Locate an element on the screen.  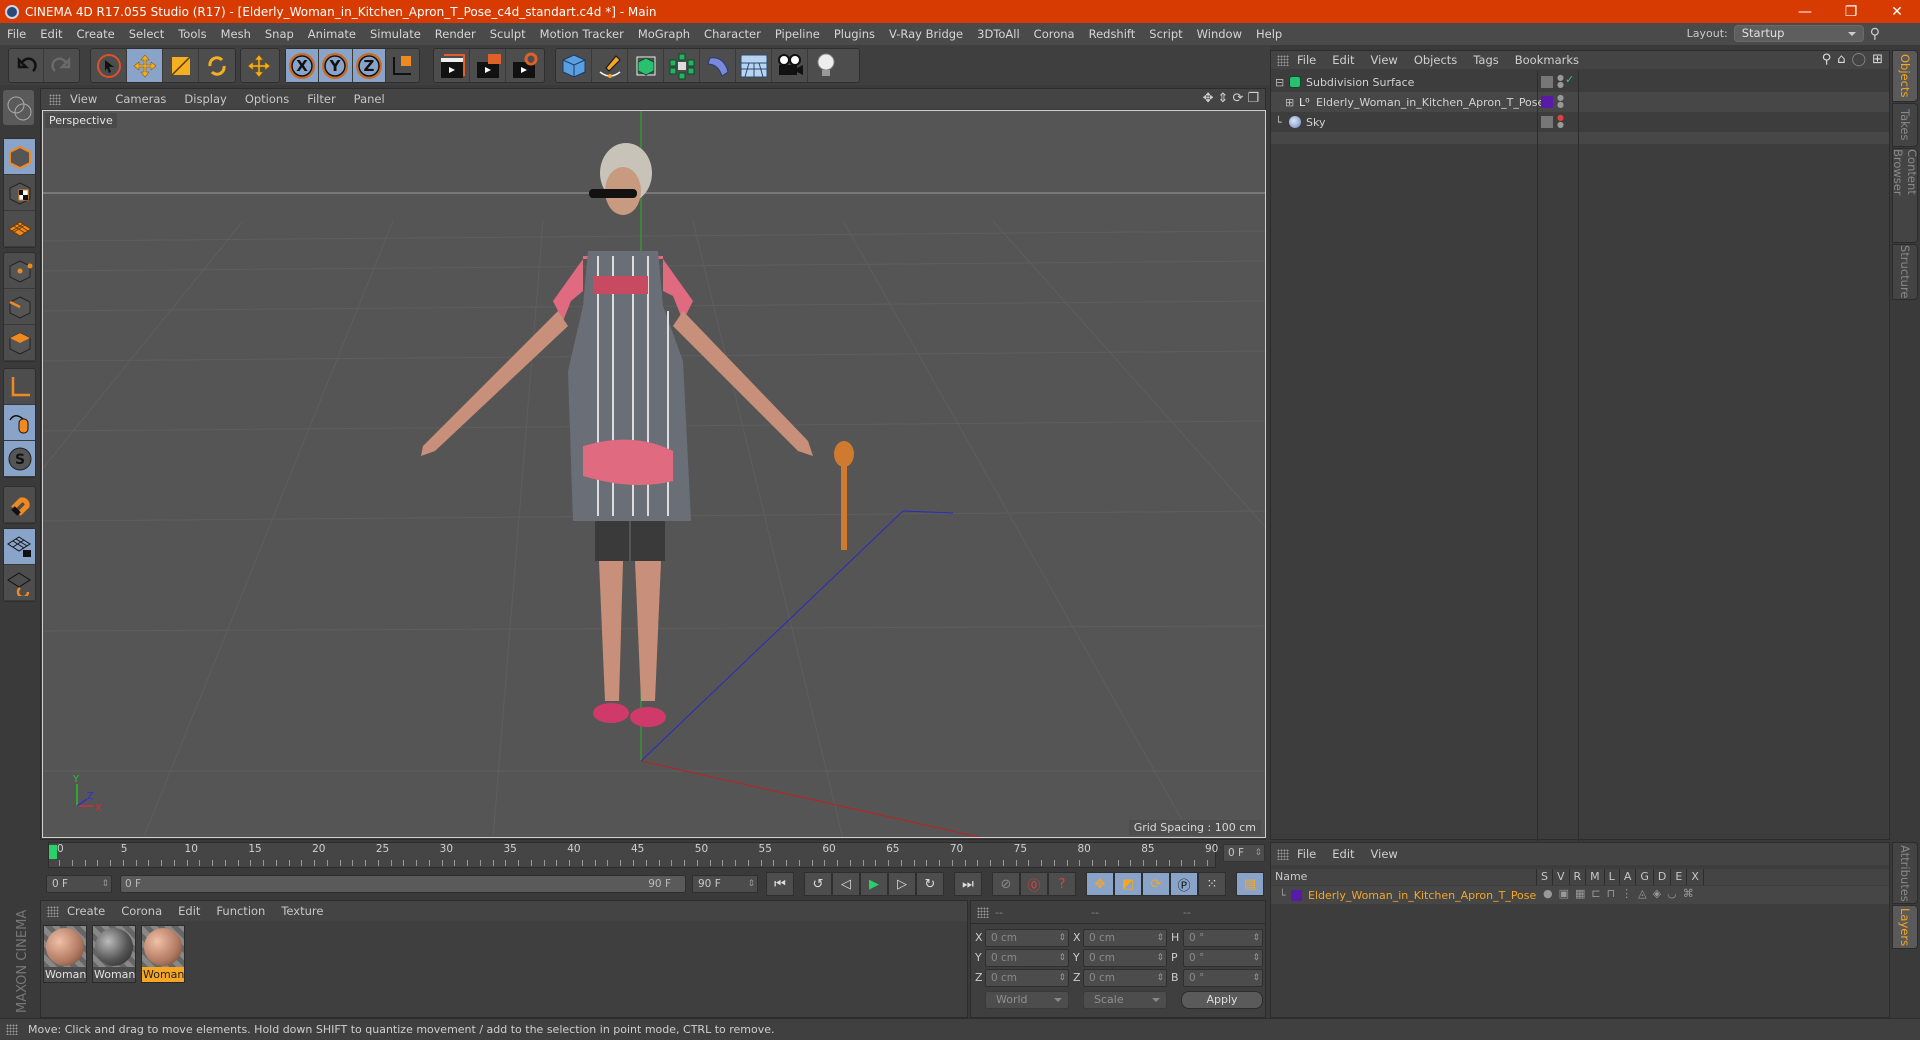
layer-color-swatch is located at coordinates (1296, 895).